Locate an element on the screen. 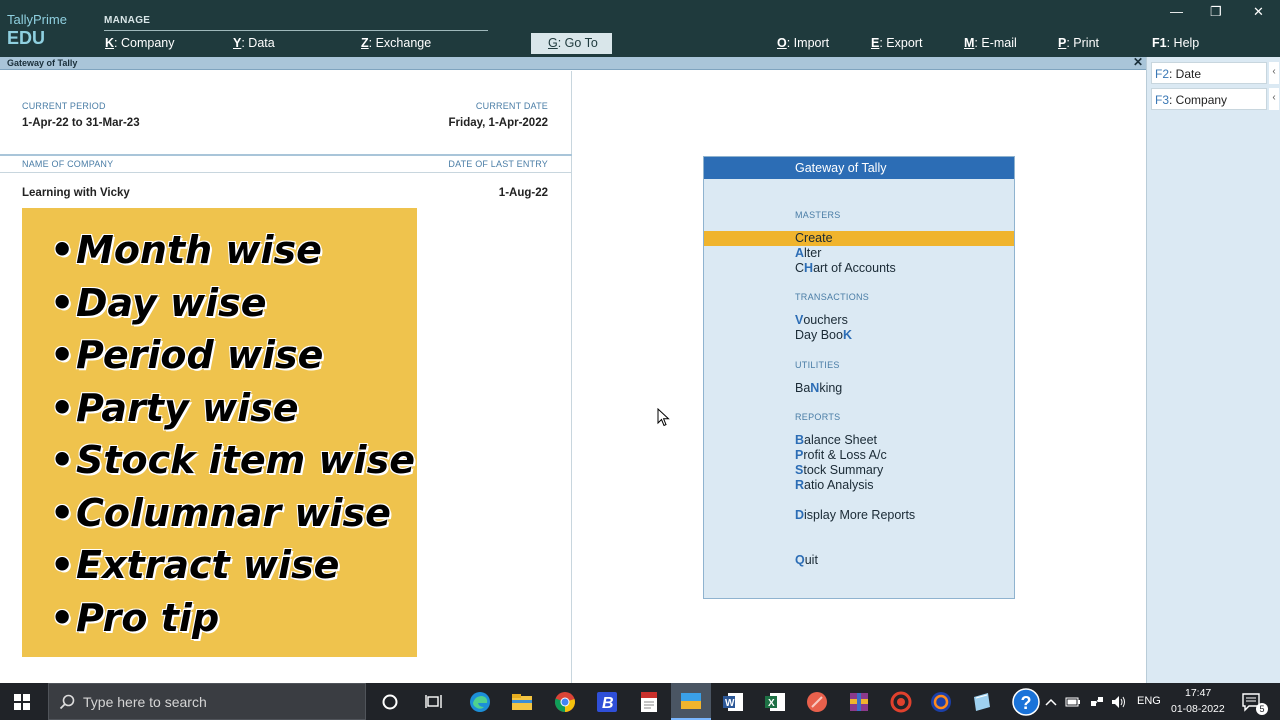 This screenshot has width=1280, height=720. import-key: O is located at coordinates (782, 43).